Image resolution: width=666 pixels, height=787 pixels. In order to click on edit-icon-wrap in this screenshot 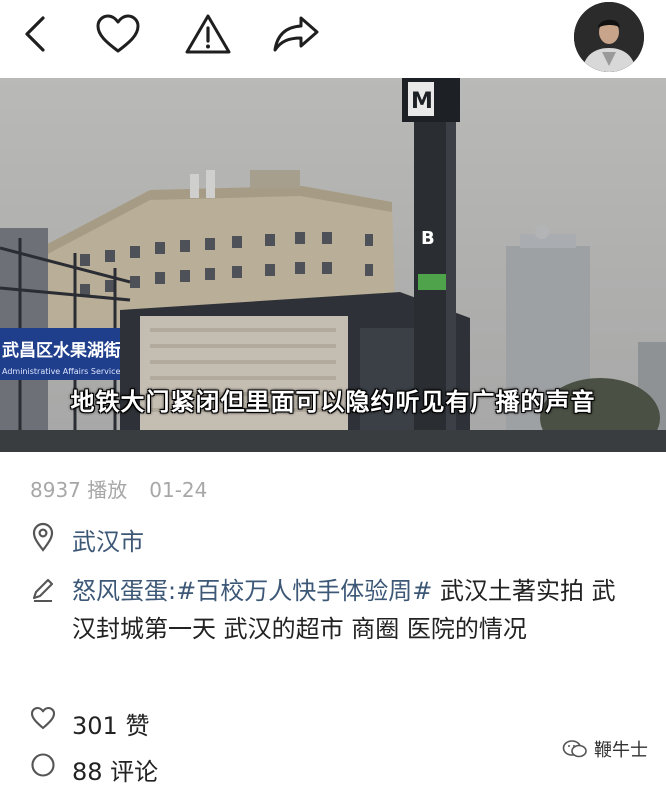, I will do `click(51, 590)`.